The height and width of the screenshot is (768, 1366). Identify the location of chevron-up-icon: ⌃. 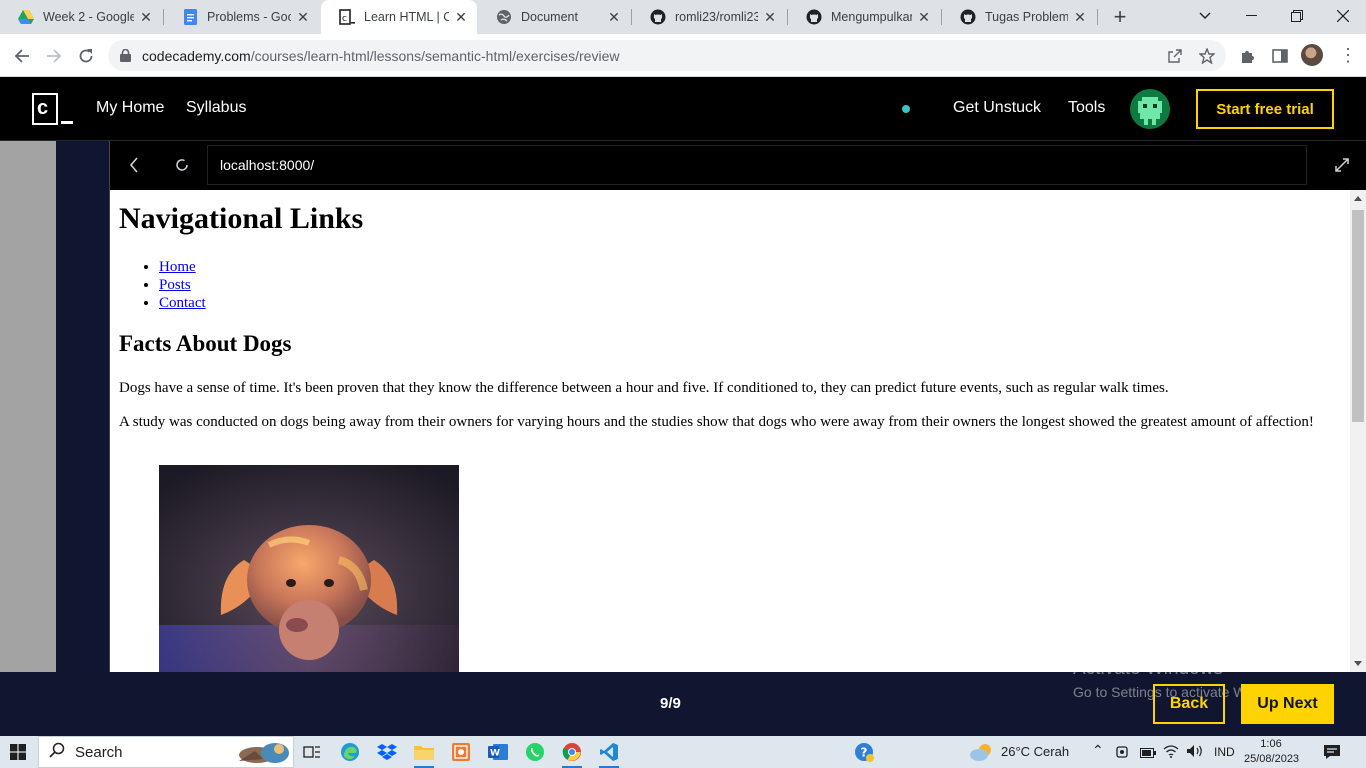
(1098, 750).